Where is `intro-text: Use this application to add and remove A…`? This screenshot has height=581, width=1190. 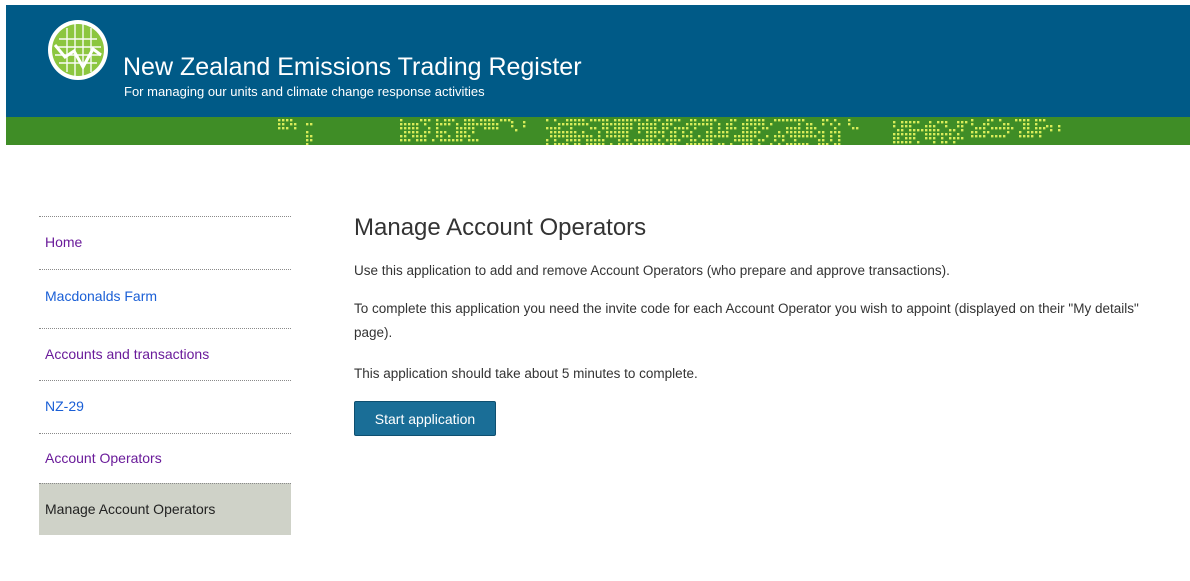
intro-text: Use this application to add and remove A… is located at coordinates (652, 270).